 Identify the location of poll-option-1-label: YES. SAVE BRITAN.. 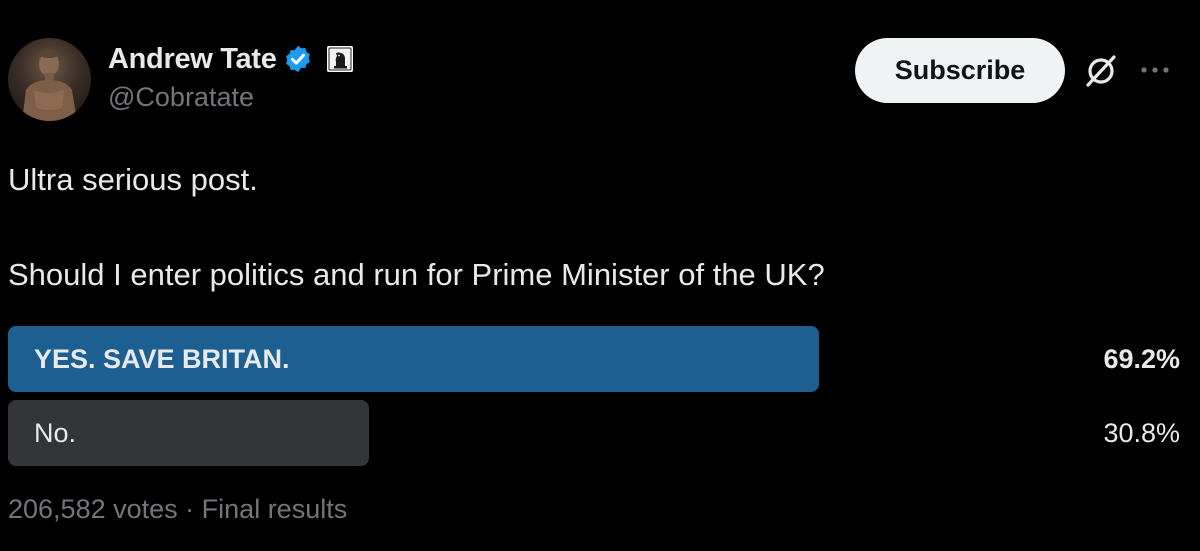
(162, 359).